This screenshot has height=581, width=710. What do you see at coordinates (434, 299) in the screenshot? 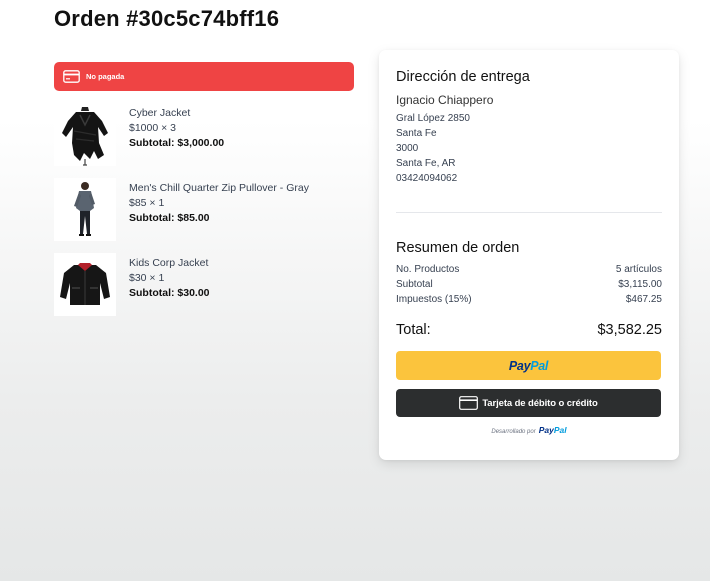
I see `summary-row-label: Impuestos (15%)` at bounding box center [434, 299].